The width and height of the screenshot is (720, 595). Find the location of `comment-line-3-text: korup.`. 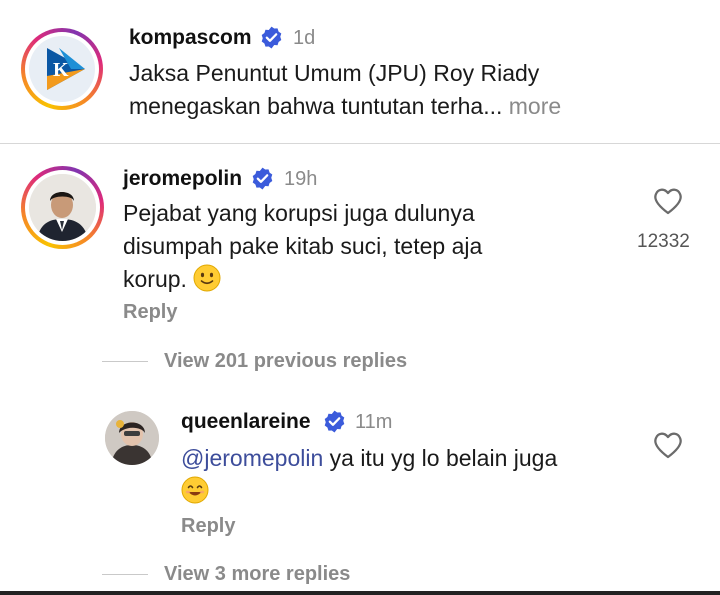

comment-line-3-text: korup. is located at coordinates (155, 279).